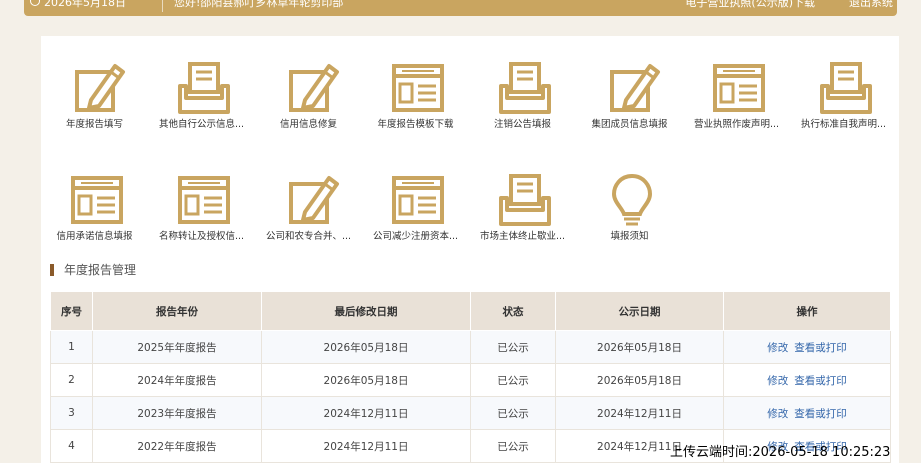 Image resolution: width=921 pixels, height=463 pixels. I want to click on function-tile: 年度报告填写, so click(94, 88).